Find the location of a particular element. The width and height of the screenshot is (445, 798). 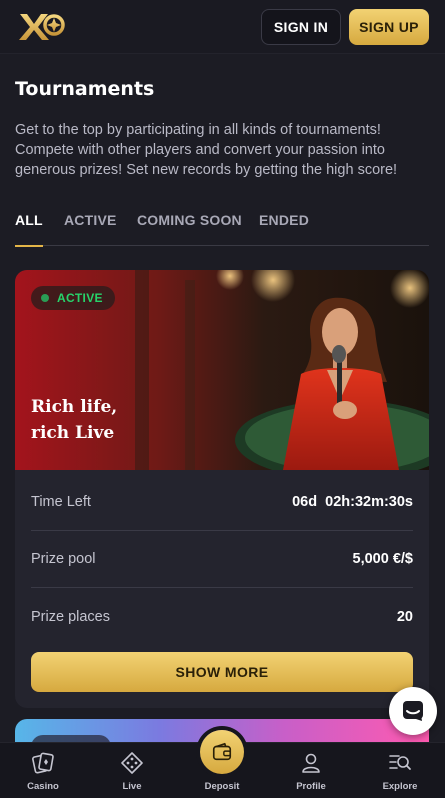

time-left-row: Time Left 06d 02h:32m:30s is located at coordinates (222, 502).